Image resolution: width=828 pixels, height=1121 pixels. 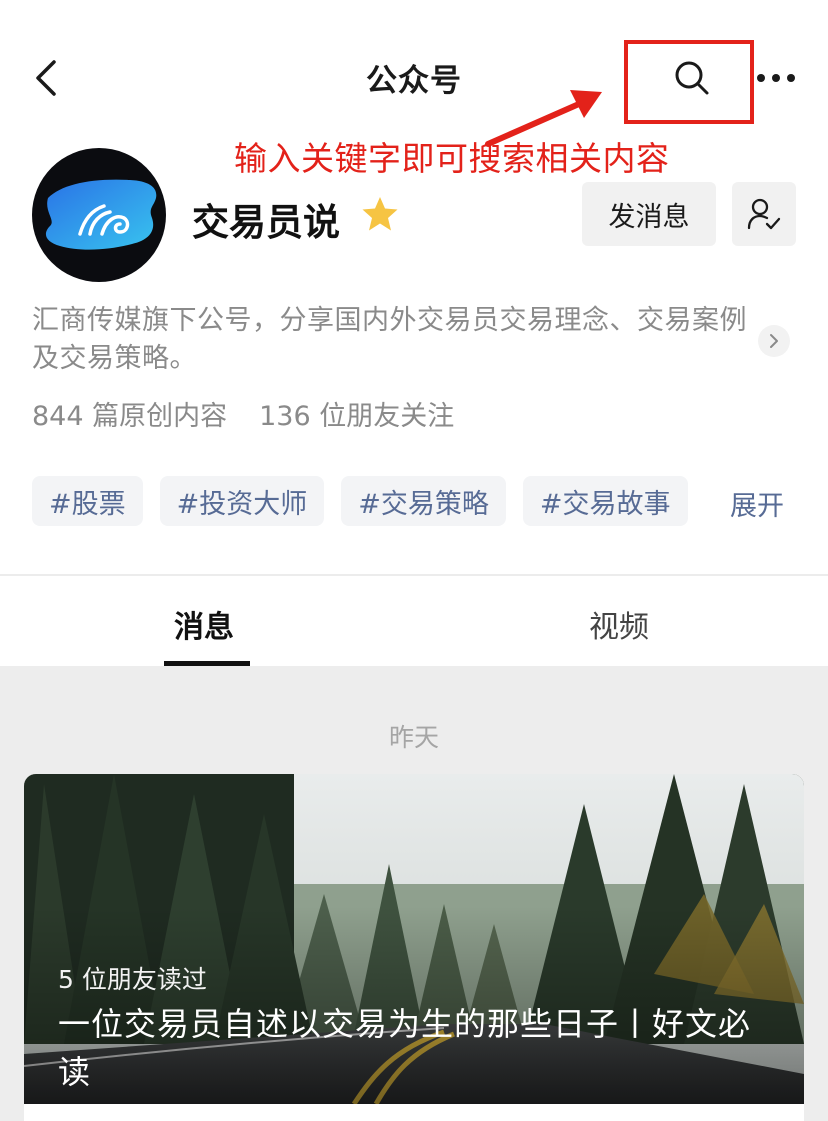 What do you see at coordinates (389, 339) in the screenshot?
I see `account-description: 汇商传媒旗下公号，分享国内外交易员交易理念、交易案例及交易策略。` at bounding box center [389, 339].